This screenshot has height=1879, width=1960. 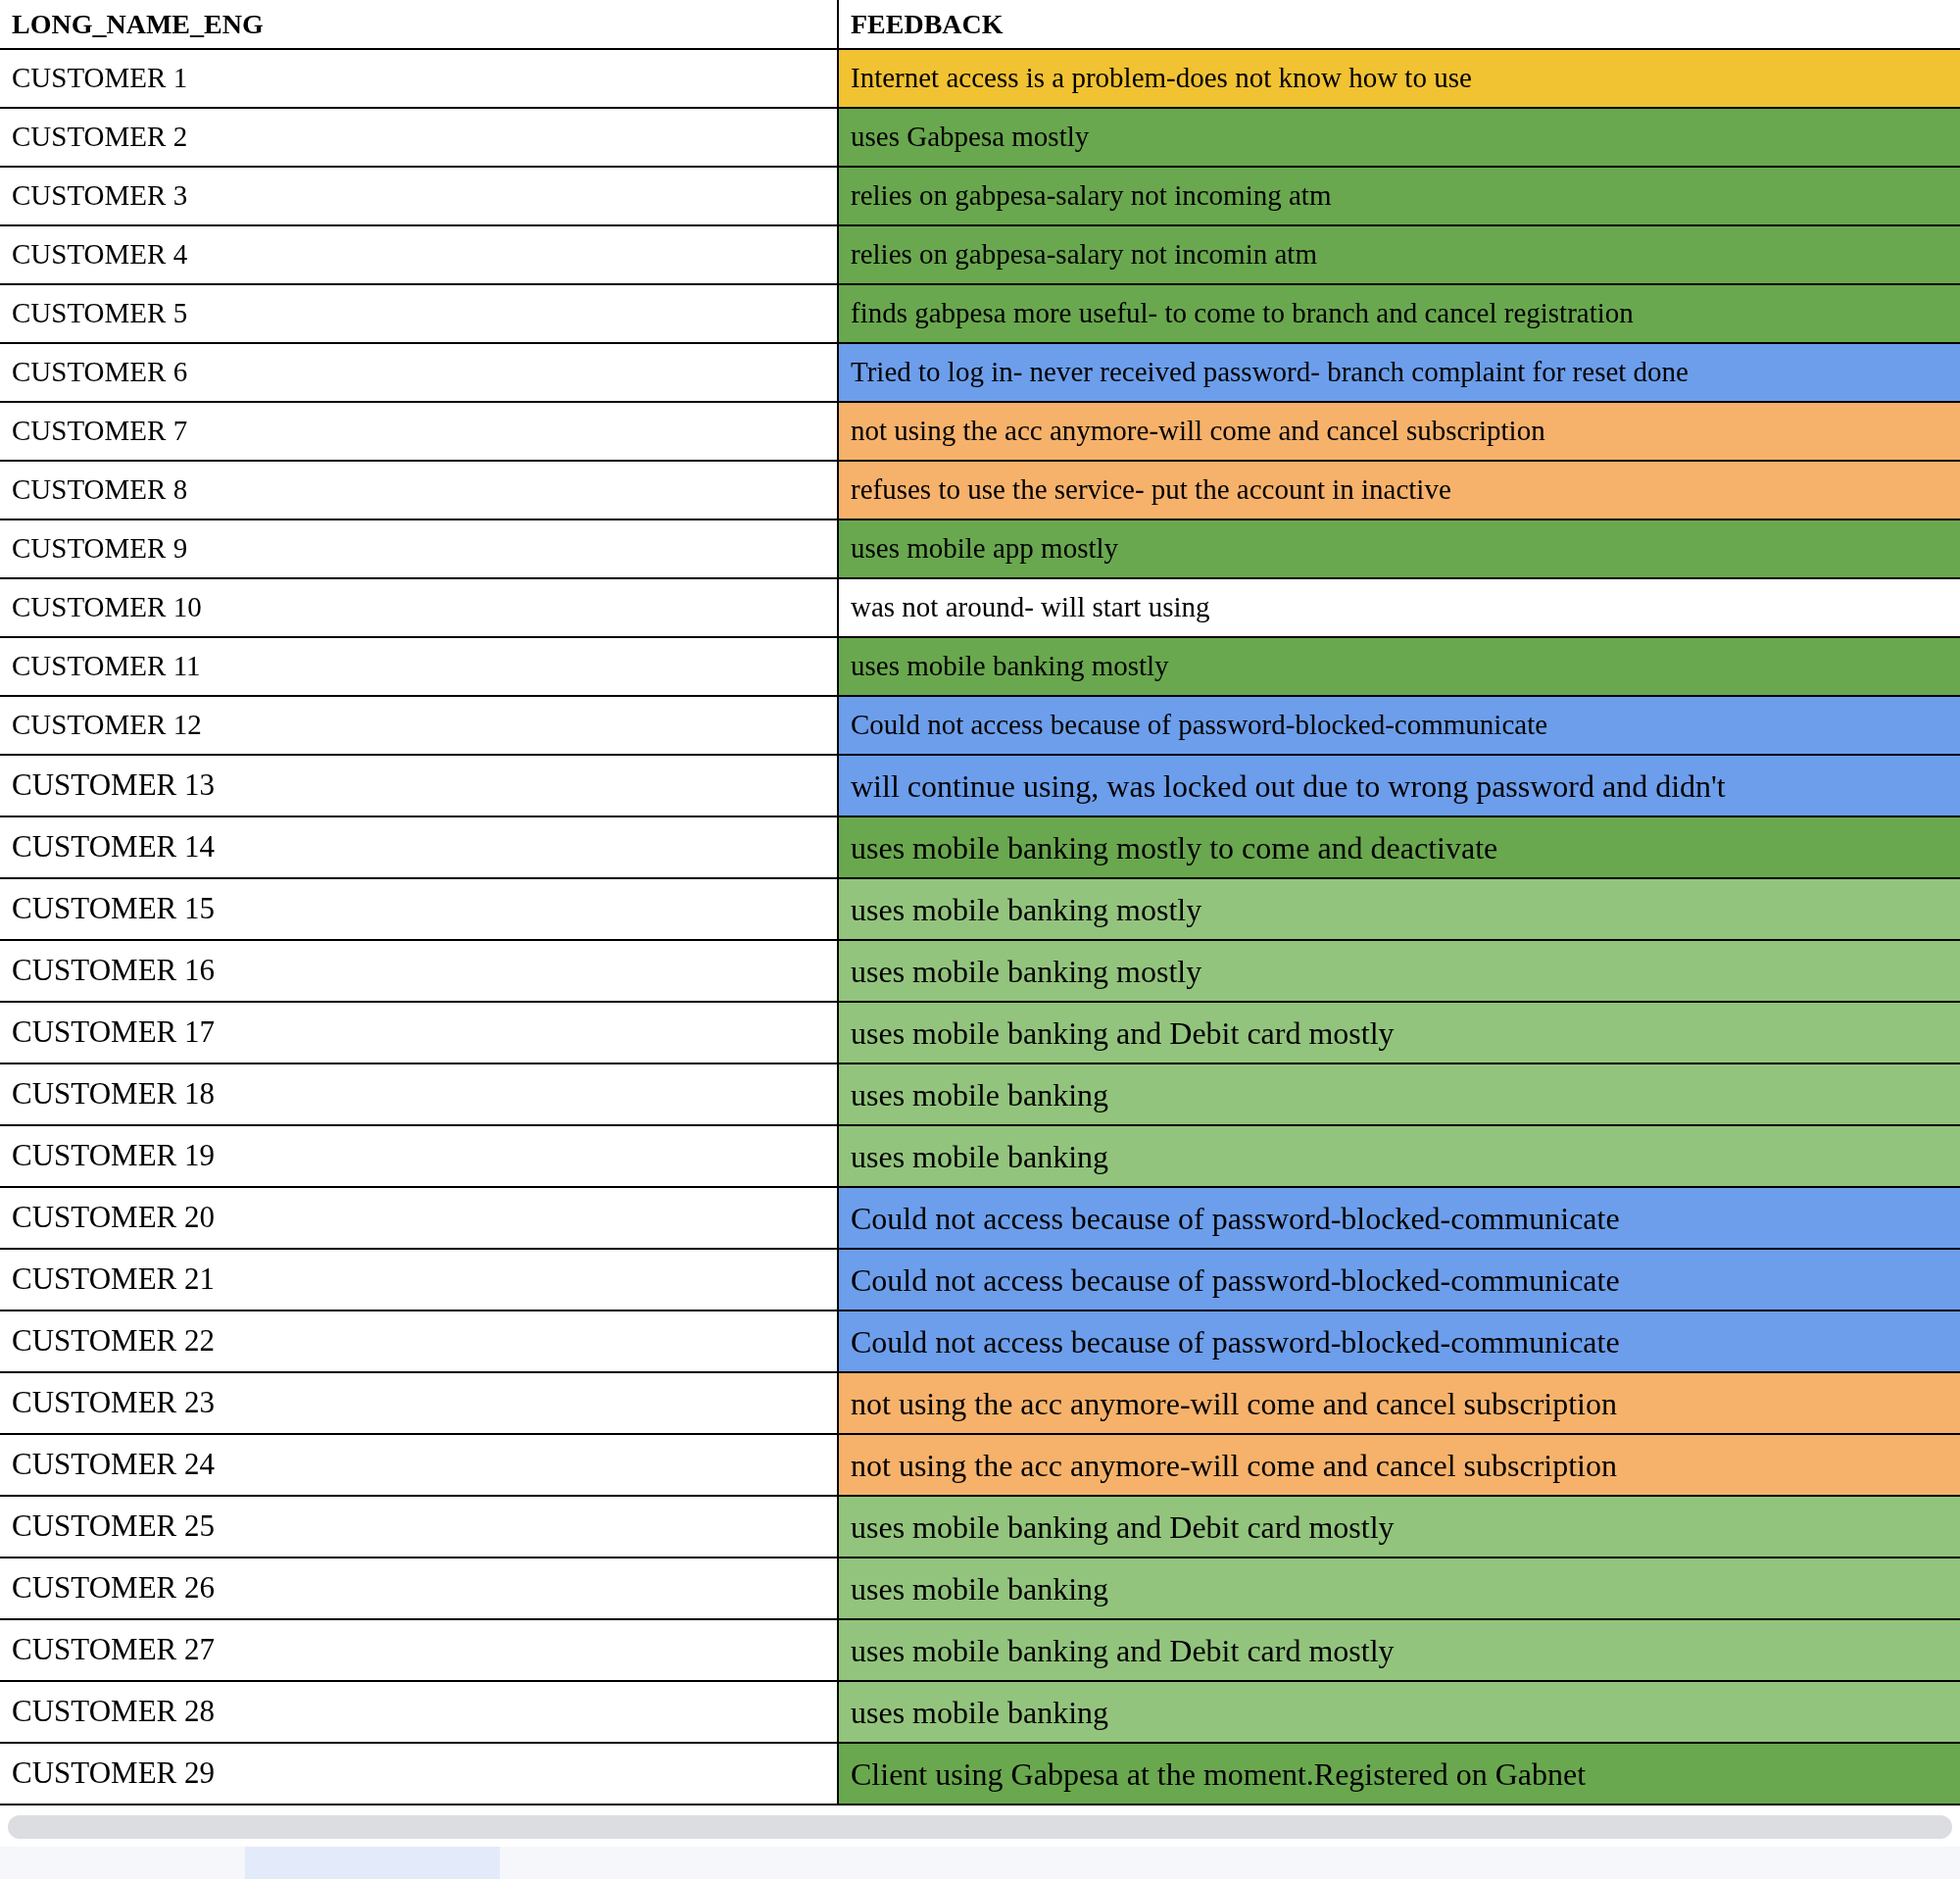 What do you see at coordinates (1399, 548) in the screenshot?
I see `feedback-cell: uses mobile app mostly` at bounding box center [1399, 548].